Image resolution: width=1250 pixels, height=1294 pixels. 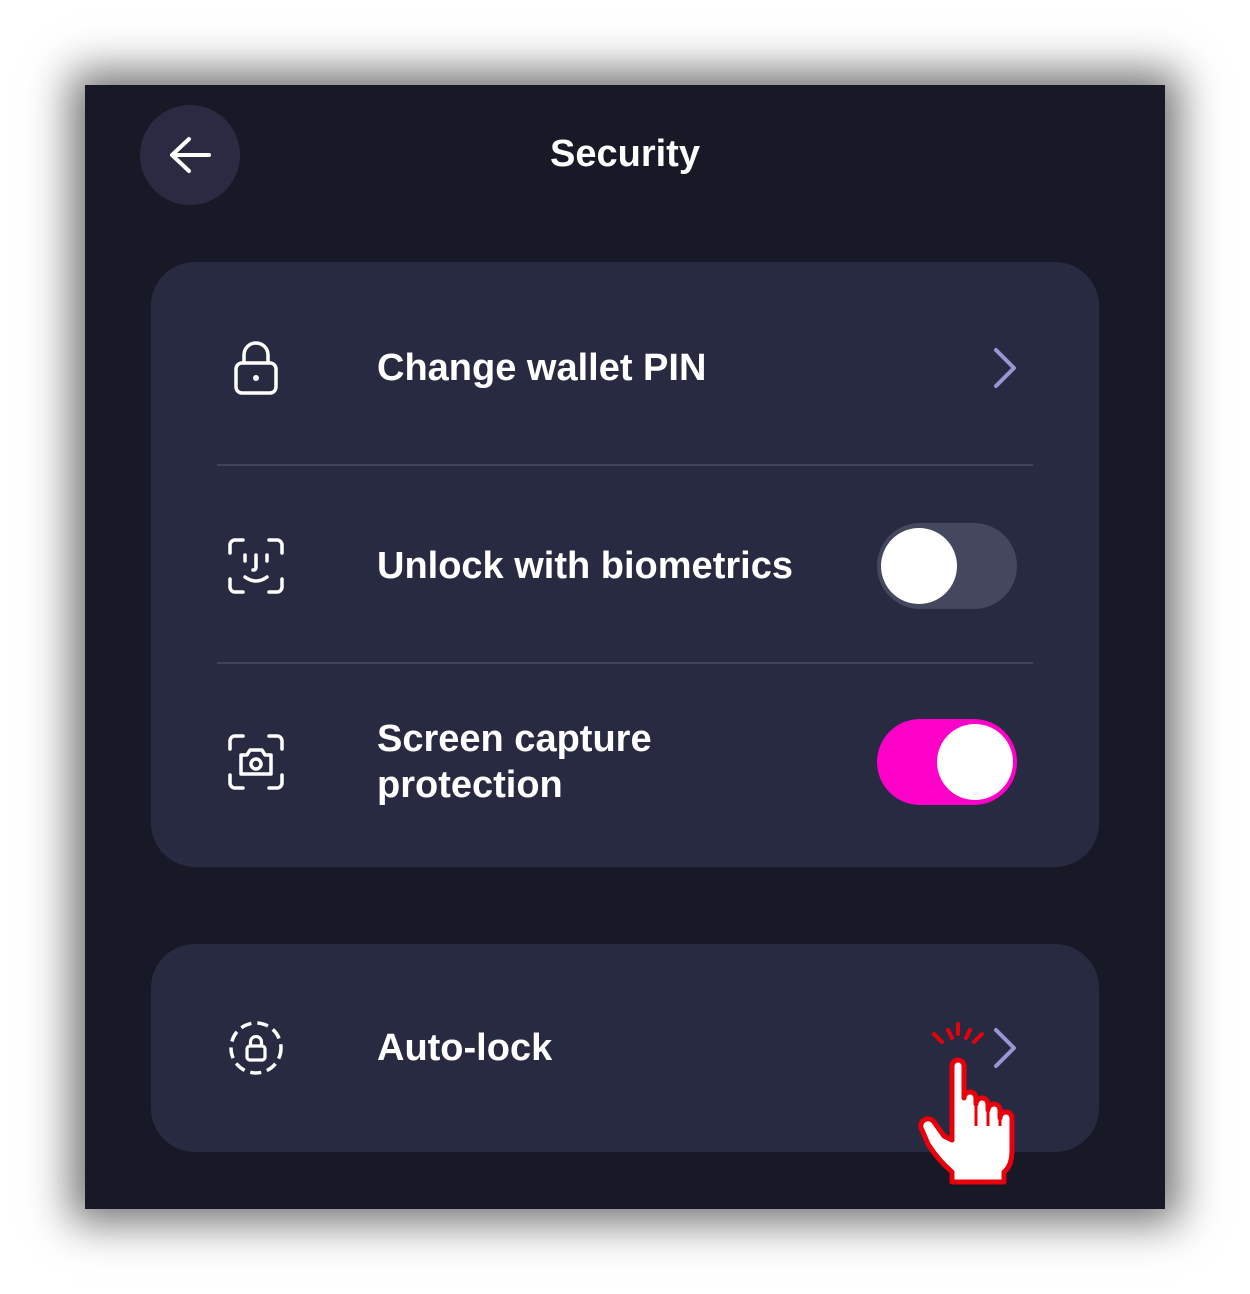 I want to click on screen-capture-toggle, so click(x=947, y=762).